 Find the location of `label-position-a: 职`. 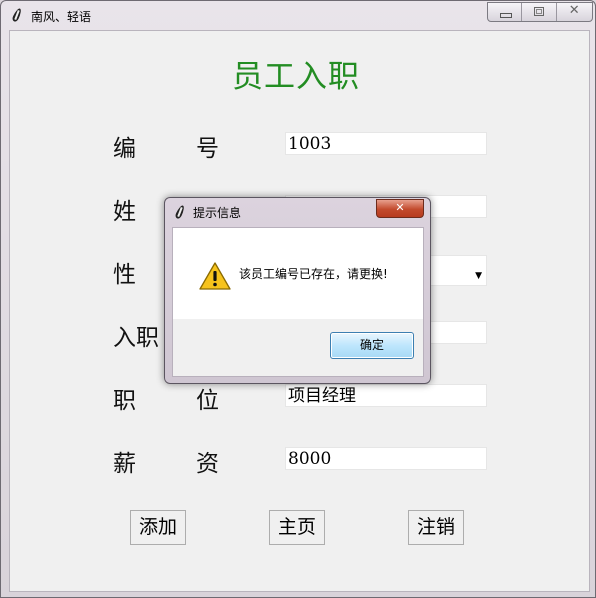

label-position-a: 职 is located at coordinates (124, 401).